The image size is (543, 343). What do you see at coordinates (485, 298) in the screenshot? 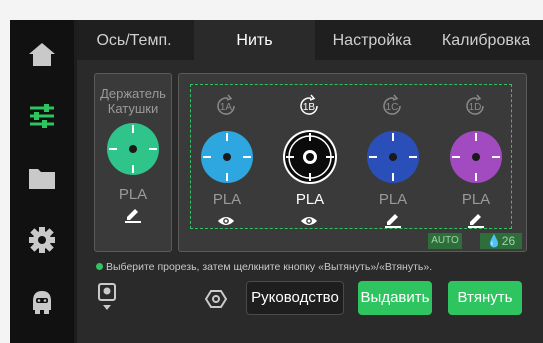
I see `retract-button: Втянуть` at bounding box center [485, 298].